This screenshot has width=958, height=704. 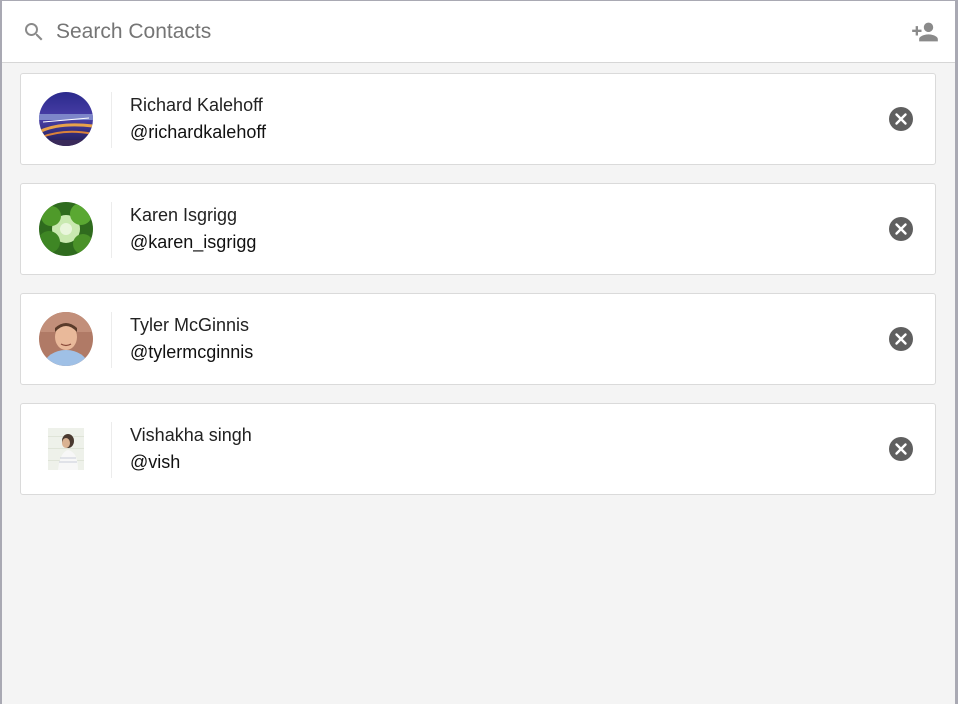 What do you see at coordinates (478, 339) in the screenshot?
I see `contact-card: Tyler McGinnis @tylermcginnis` at bounding box center [478, 339].